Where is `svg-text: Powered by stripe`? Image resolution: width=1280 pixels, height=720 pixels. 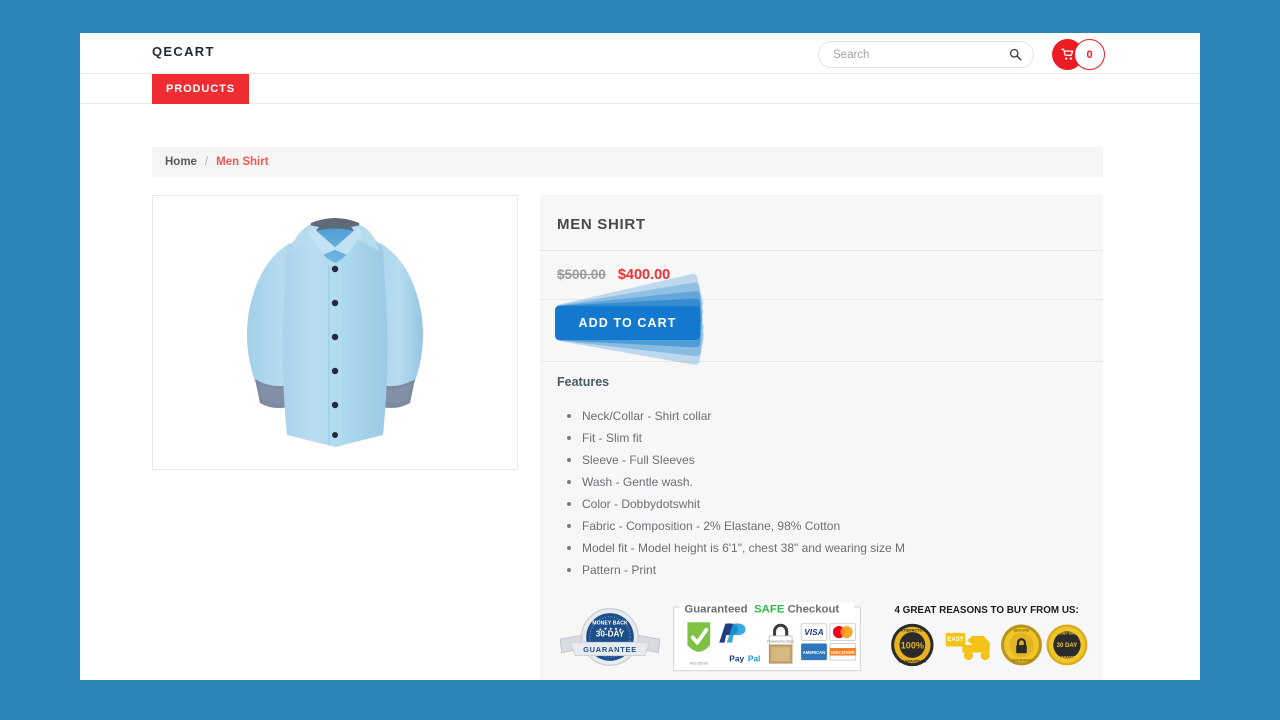 svg-text: Powered by stripe is located at coordinates (780, 642).